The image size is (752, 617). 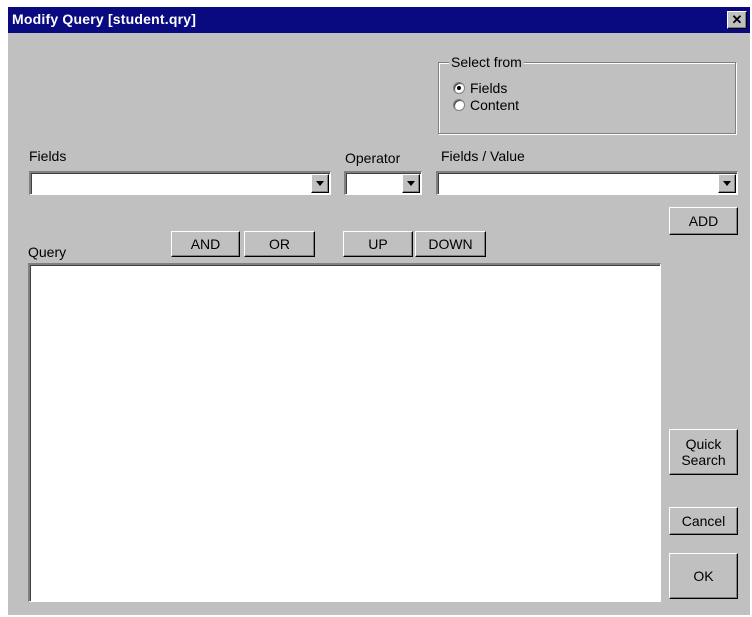 I want to click on fields-label: Fields, so click(x=48, y=156).